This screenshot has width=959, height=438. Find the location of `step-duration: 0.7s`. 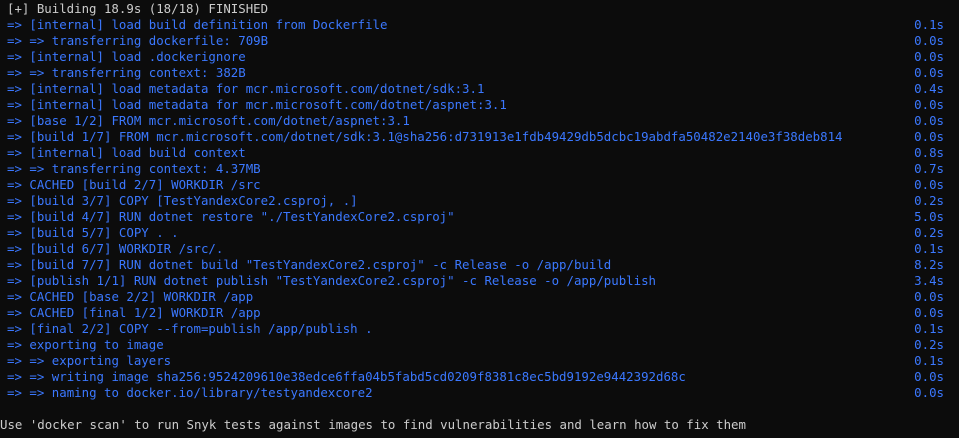

step-duration: 0.7s is located at coordinates (929, 168).